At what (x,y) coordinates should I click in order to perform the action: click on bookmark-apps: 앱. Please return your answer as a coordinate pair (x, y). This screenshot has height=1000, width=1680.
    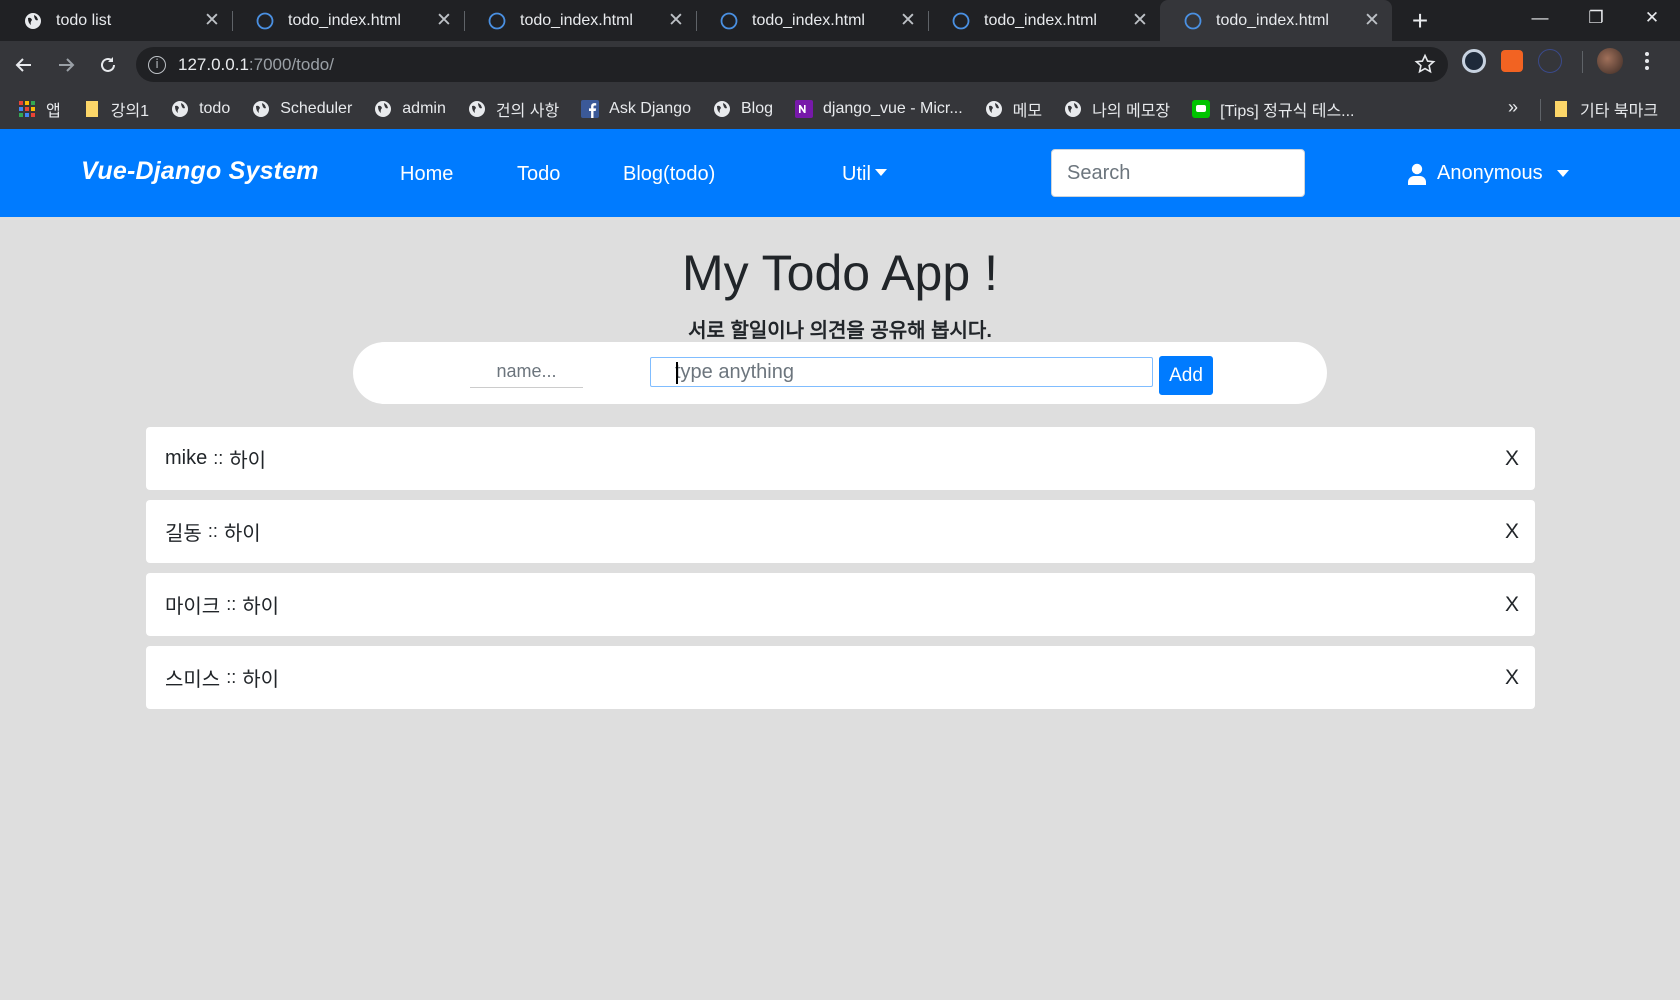
    Looking at the image, I should click on (39, 109).